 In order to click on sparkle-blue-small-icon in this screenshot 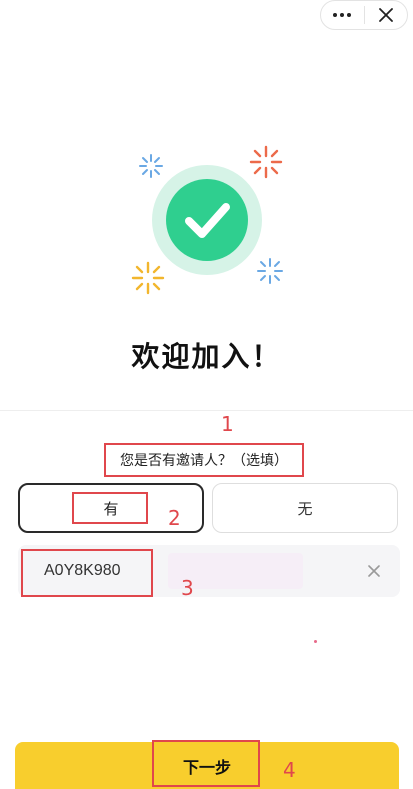, I will do `click(270, 271)`.